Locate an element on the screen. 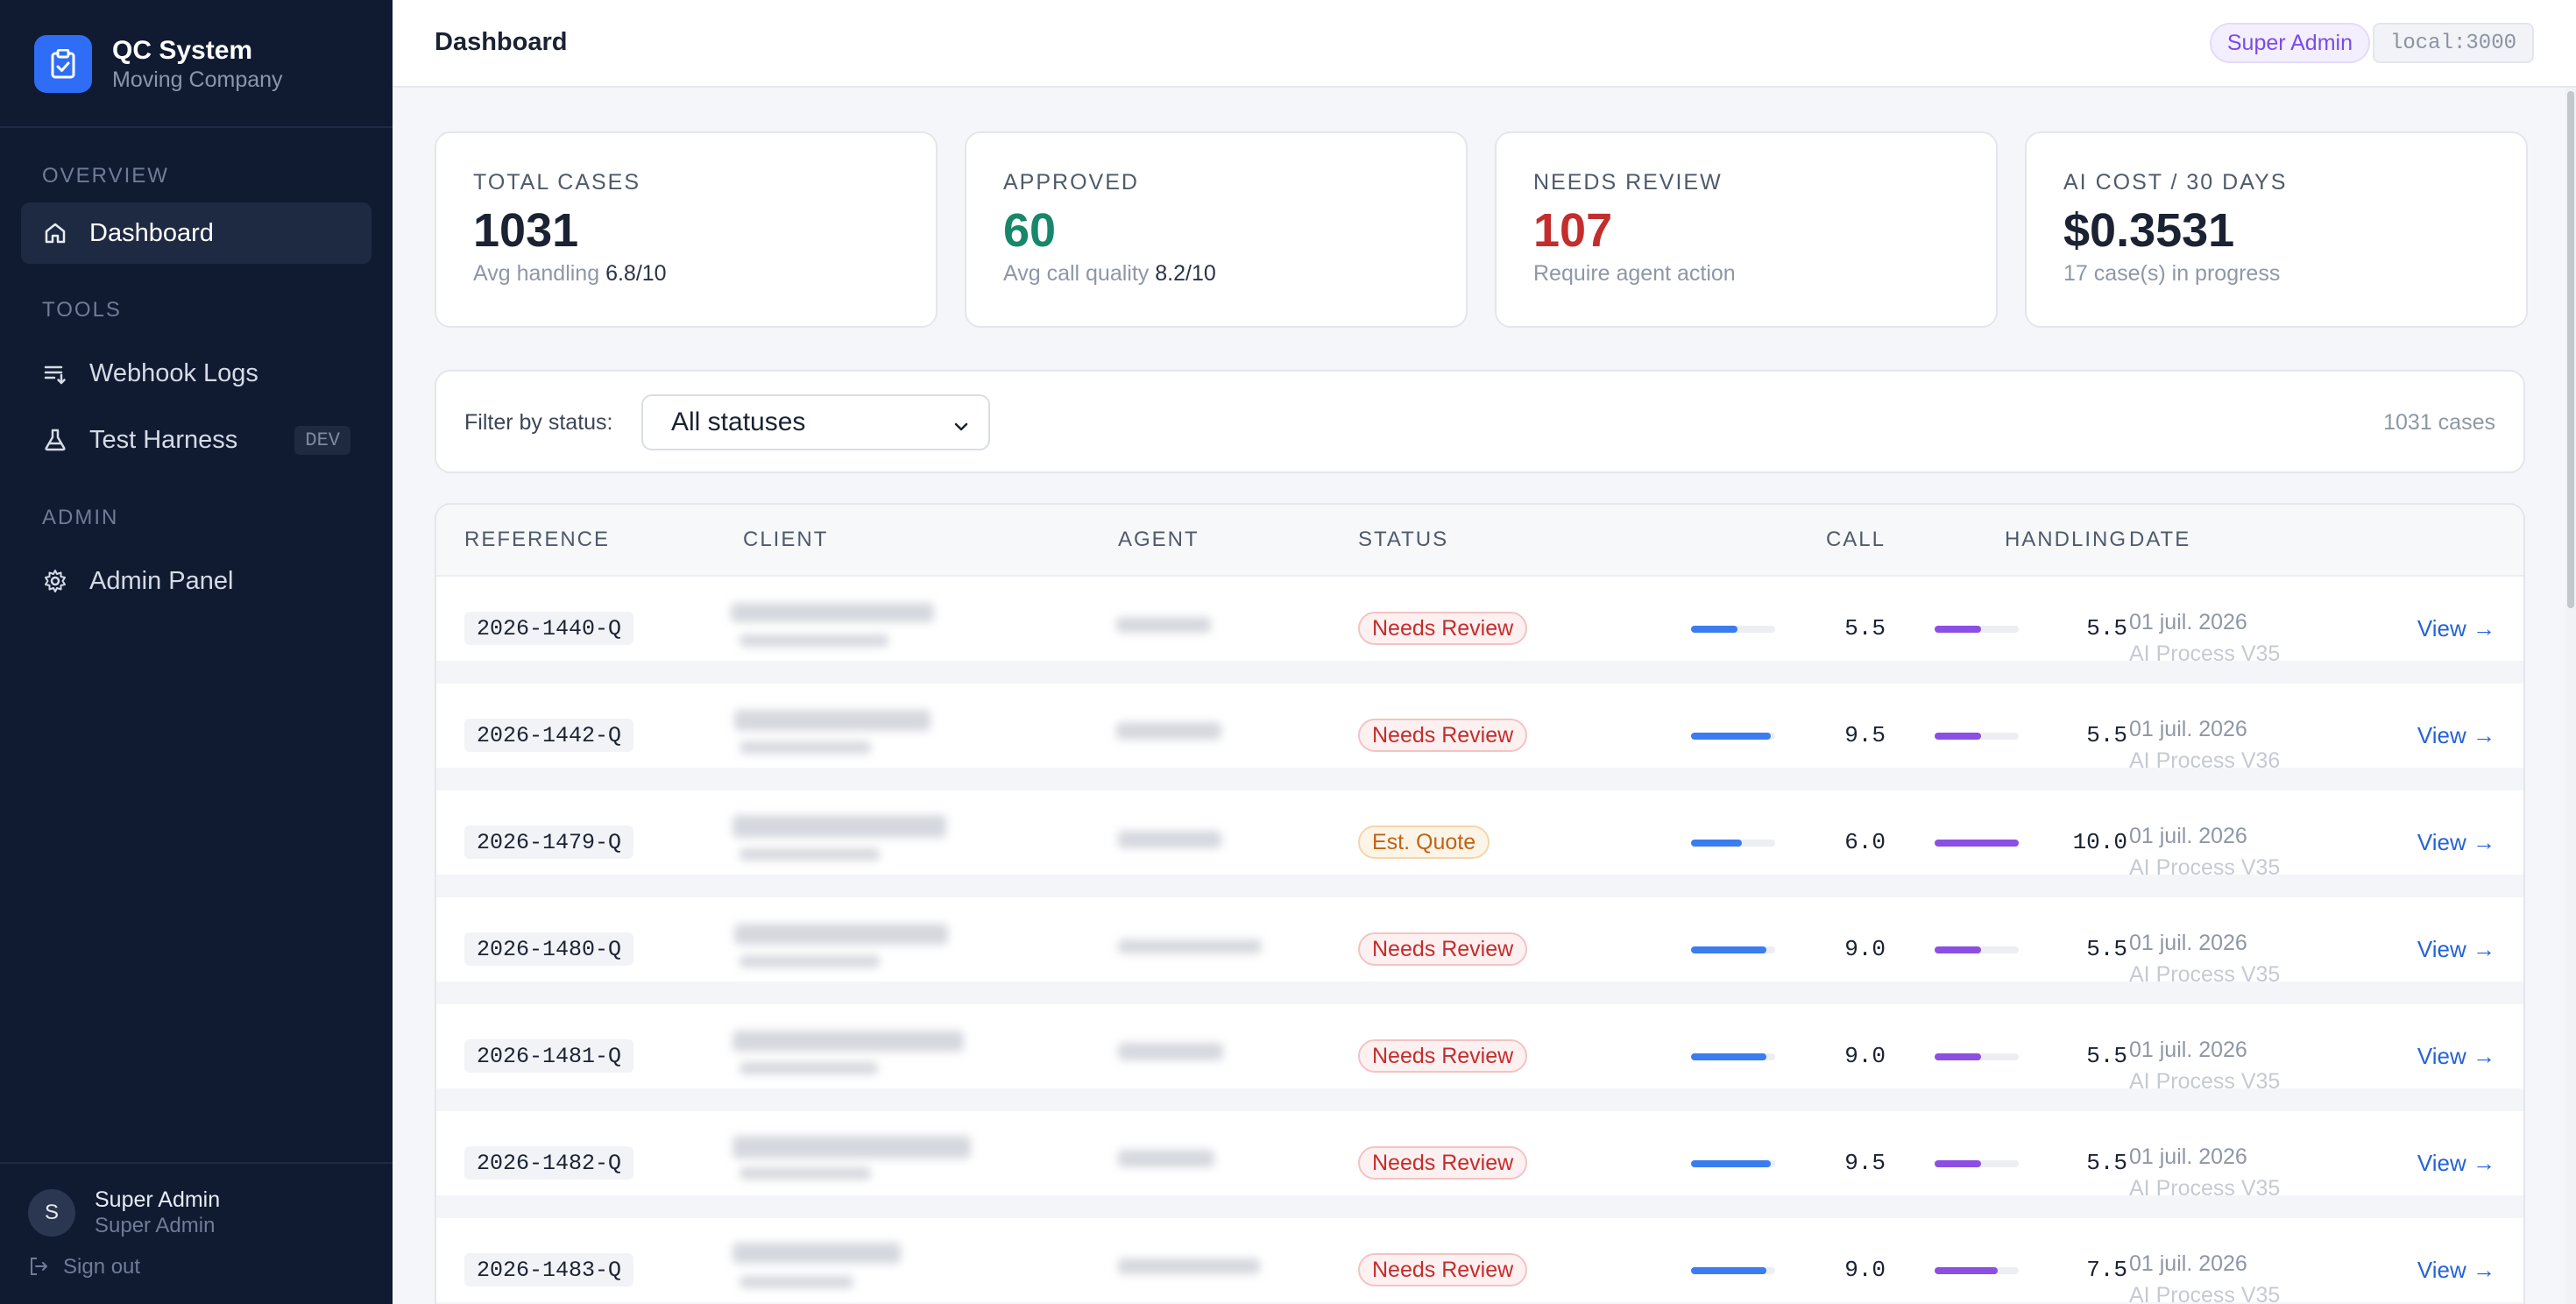 This screenshot has width=2576, height=1304. flask-icon is located at coordinates (55, 440).